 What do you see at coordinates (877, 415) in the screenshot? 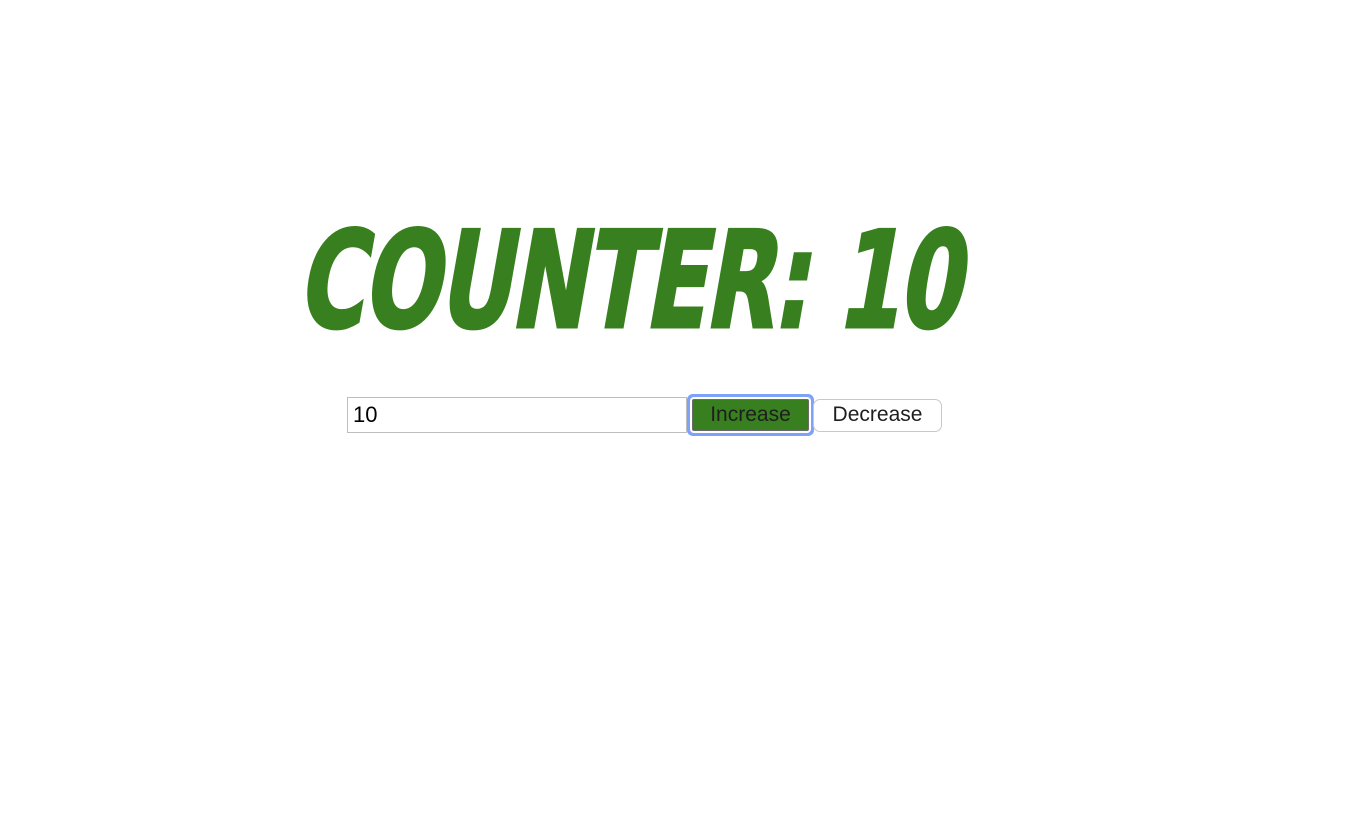
I see `decrease-button: Decrease` at bounding box center [877, 415].